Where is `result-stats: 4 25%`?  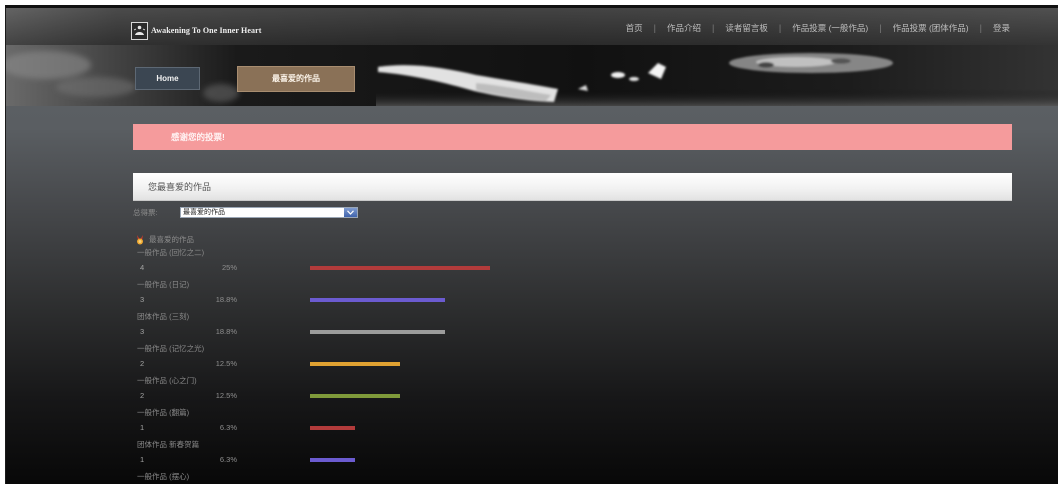 result-stats: 4 25% is located at coordinates (483, 268).